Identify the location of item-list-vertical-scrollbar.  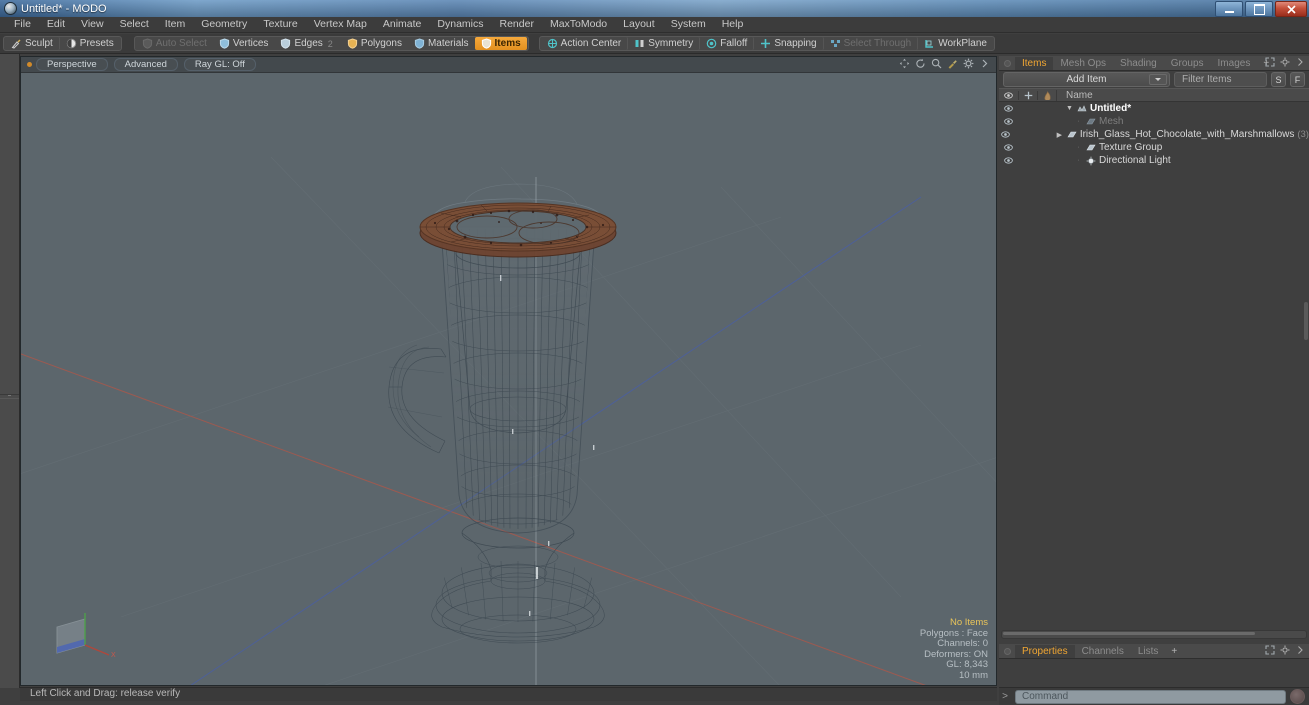
(1306, 321).